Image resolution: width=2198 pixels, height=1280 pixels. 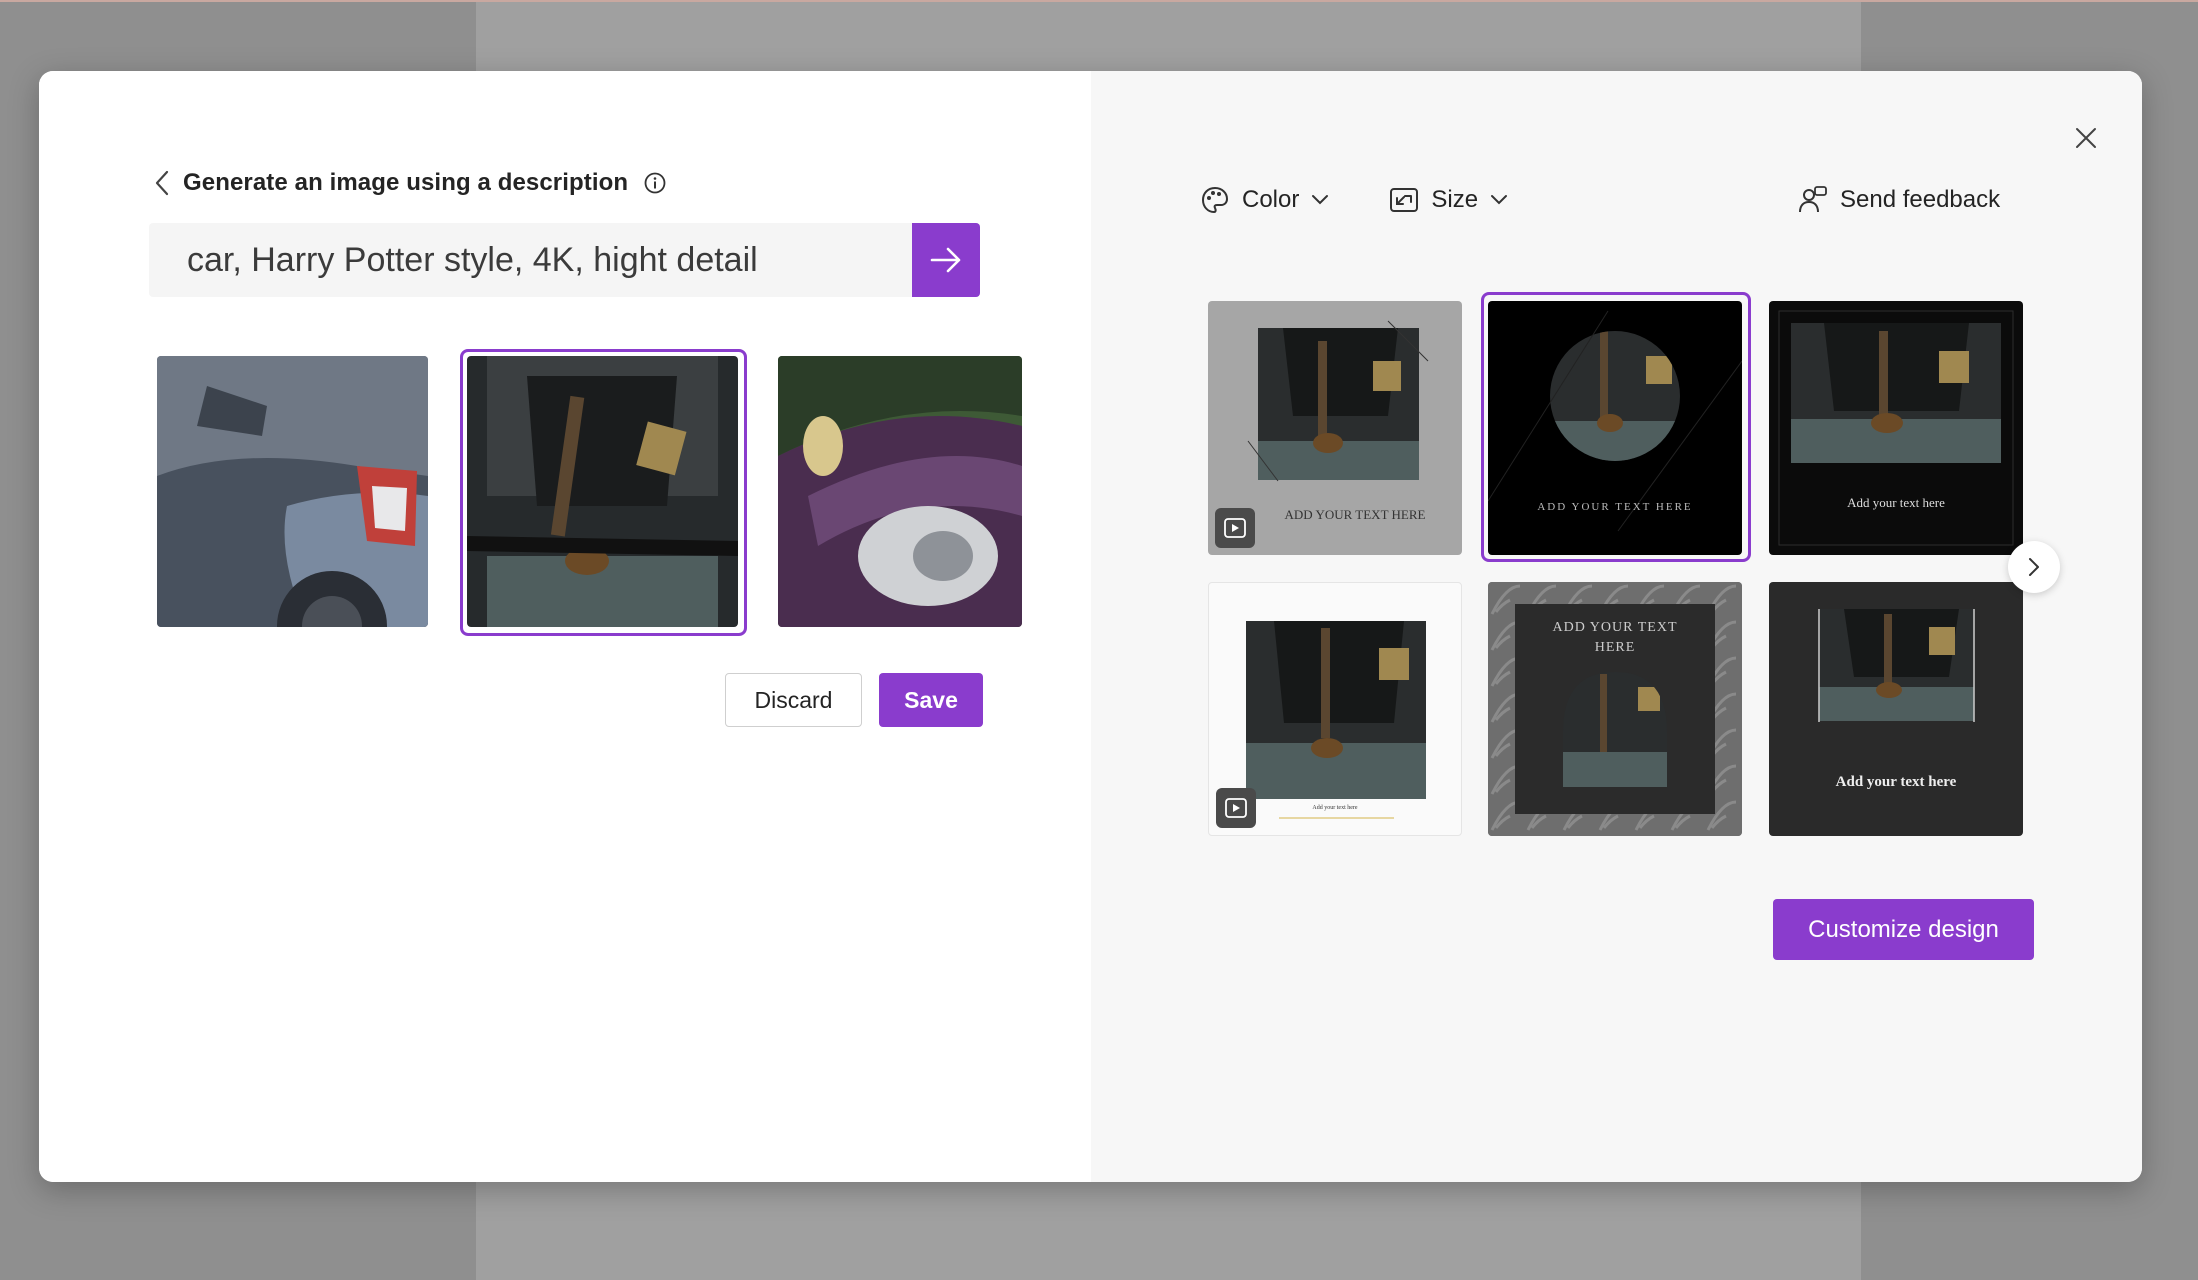 I want to click on design-card-3: Add your text here, so click(x=1896, y=428).